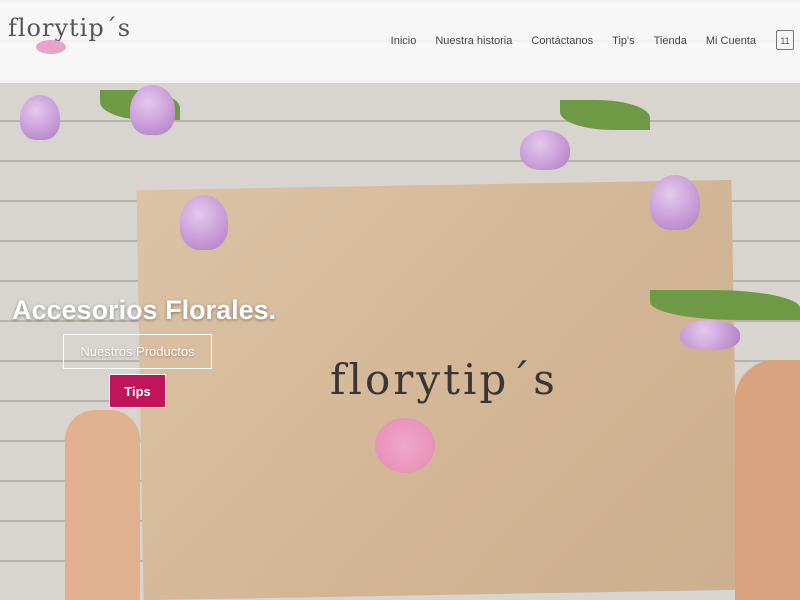 Image resolution: width=800 pixels, height=600 pixels. Describe the element at coordinates (405, 445) in the screenshot. I see `center-logo-flower` at that location.